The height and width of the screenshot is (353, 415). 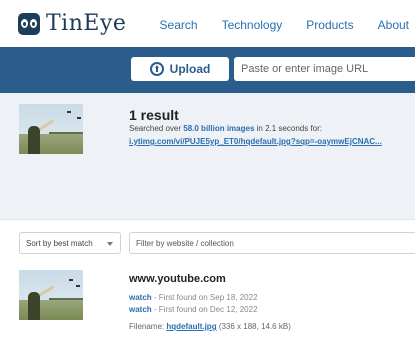 I want to click on robot-icon, so click(x=29, y=23).